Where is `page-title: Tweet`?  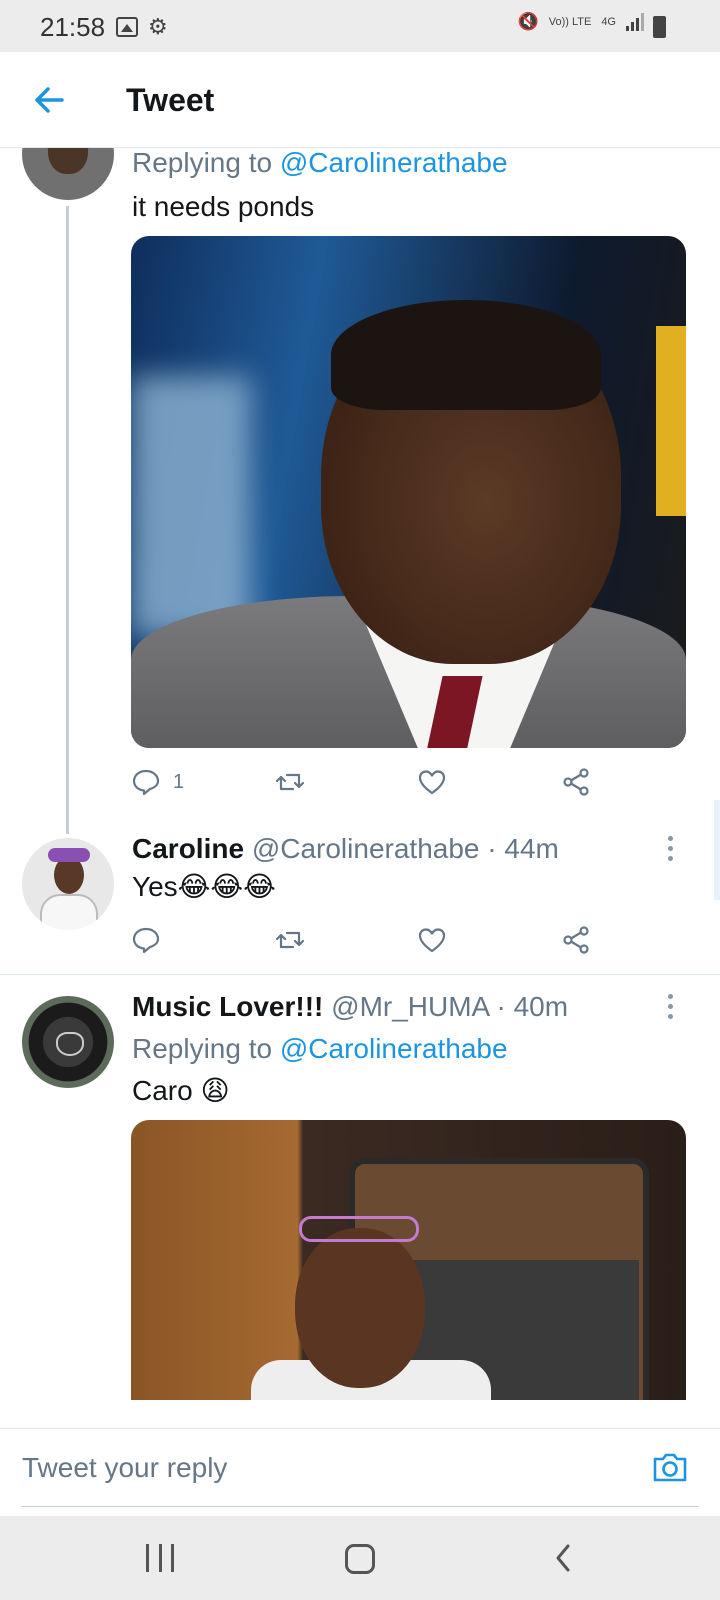
page-title: Tweet is located at coordinates (170, 100).